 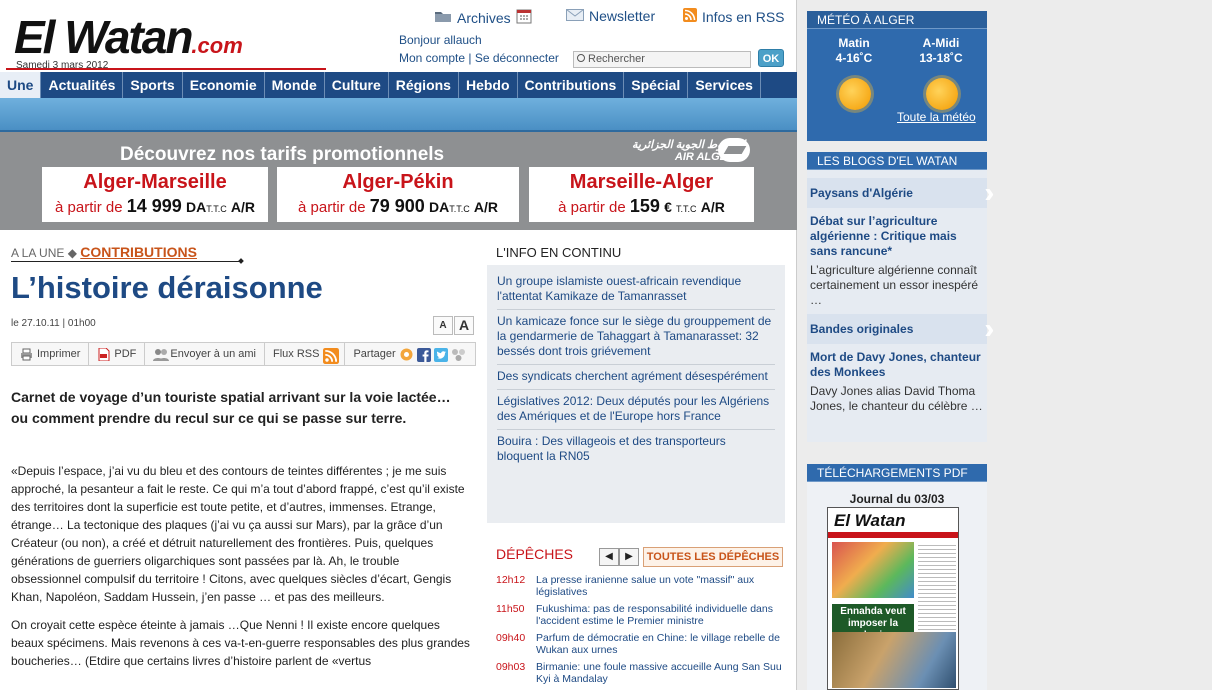 I want to click on depeches-pager: ◀ ▶, so click(x=619, y=557).